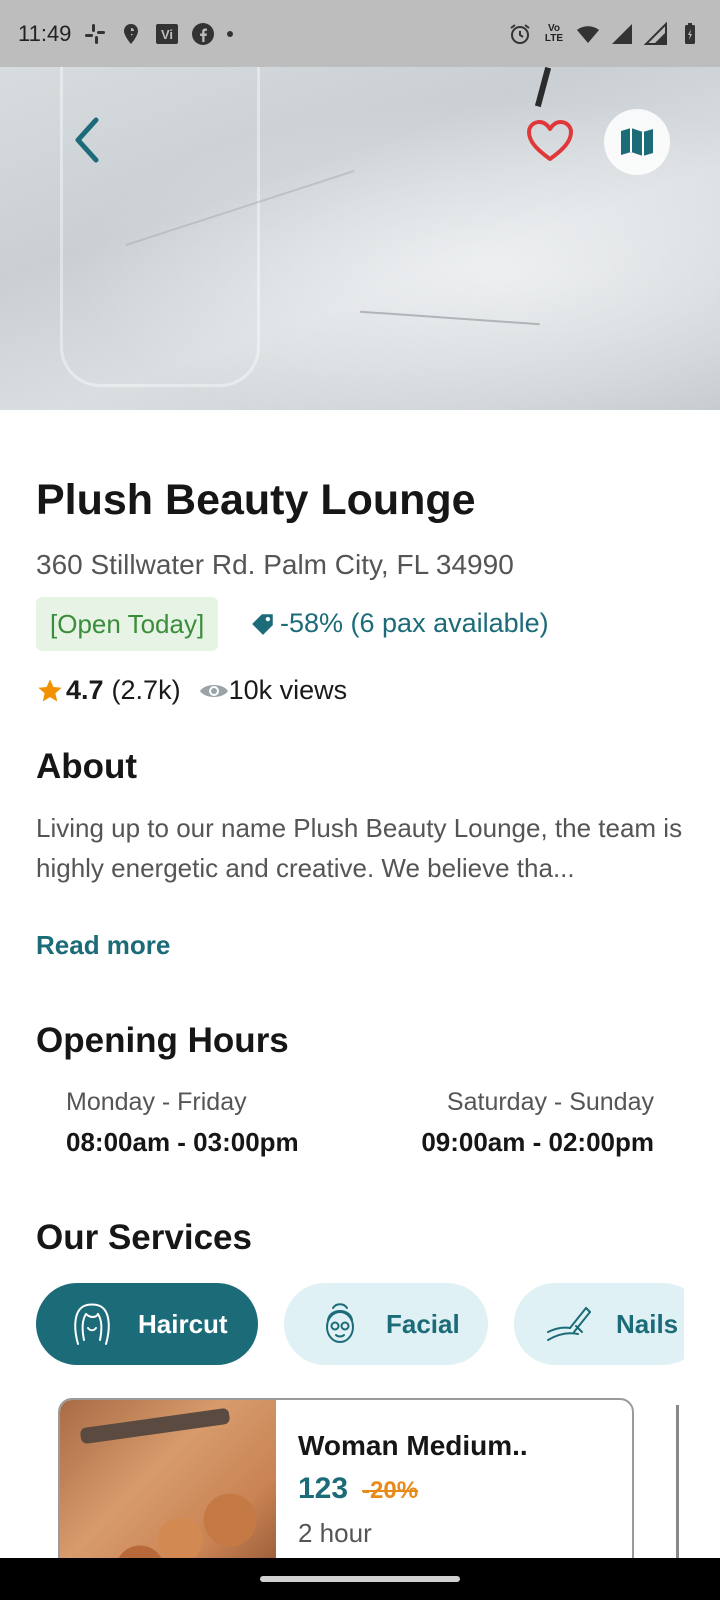 This screenshot has height=1600, width=720. I want to click on volte-icon: Vo LTE, so click(554, 33).